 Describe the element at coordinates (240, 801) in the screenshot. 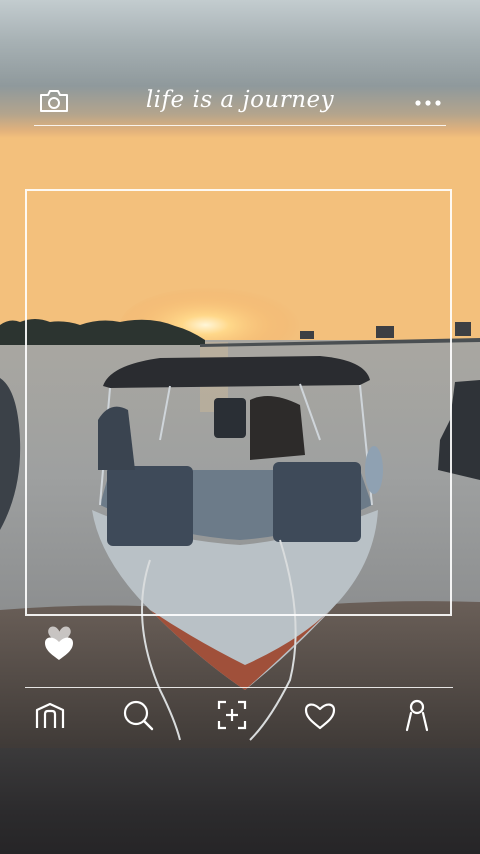

I see `blurred-background-strip` at that location.